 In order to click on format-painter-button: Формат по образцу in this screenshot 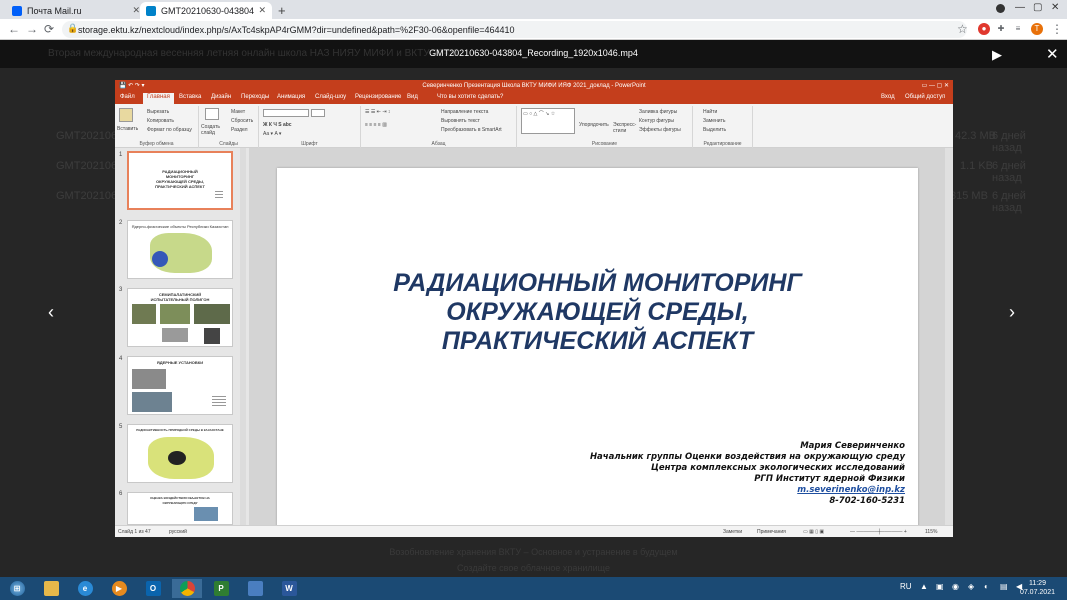, I will do `click(169, 130)`.